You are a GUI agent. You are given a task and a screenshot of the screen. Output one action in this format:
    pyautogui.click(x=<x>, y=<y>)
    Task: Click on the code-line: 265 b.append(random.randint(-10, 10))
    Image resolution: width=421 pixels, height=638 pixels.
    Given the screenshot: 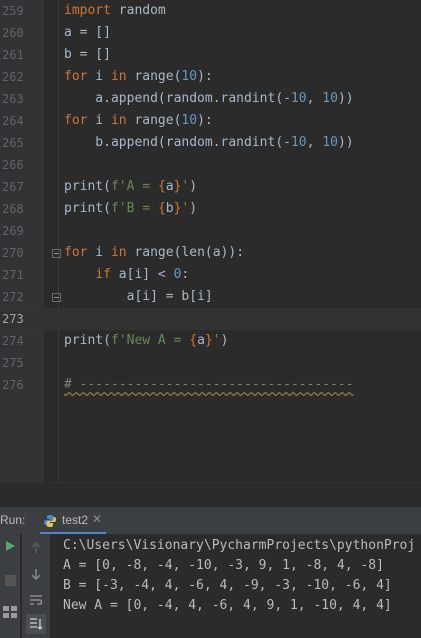 What is the action you would take?
    pyautogui.click(x=210, y=143)
    